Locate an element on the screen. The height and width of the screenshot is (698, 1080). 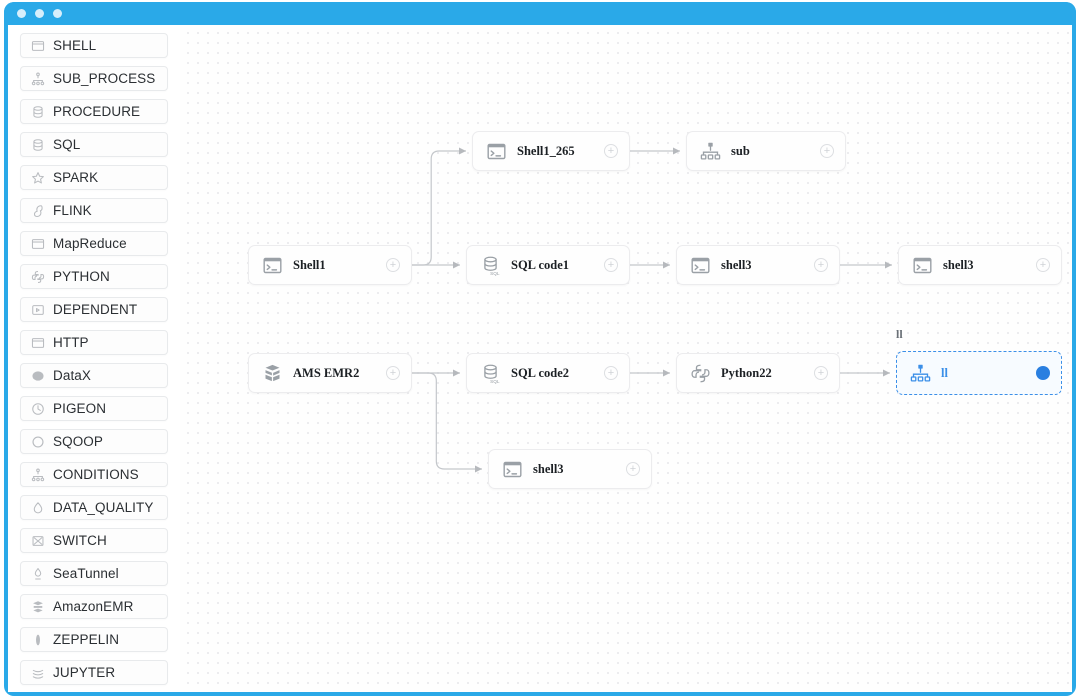
sidebar-item-mapreduce: MapReduce is located at coordinates (94, 243).